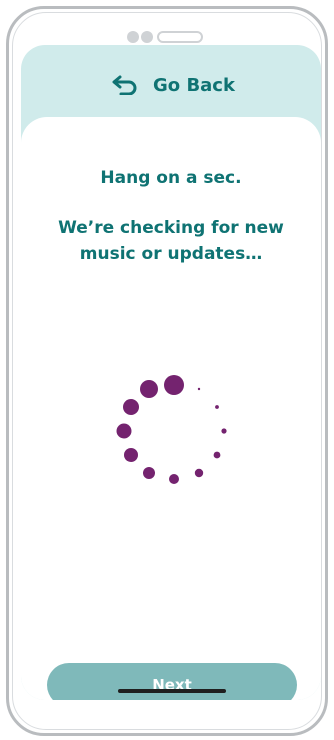 This screenshot has height=740, width=334. What do you see at coordinates (180, 37) in the screenshot?
I see `speaker-slot` at bounding box center [180, 37].